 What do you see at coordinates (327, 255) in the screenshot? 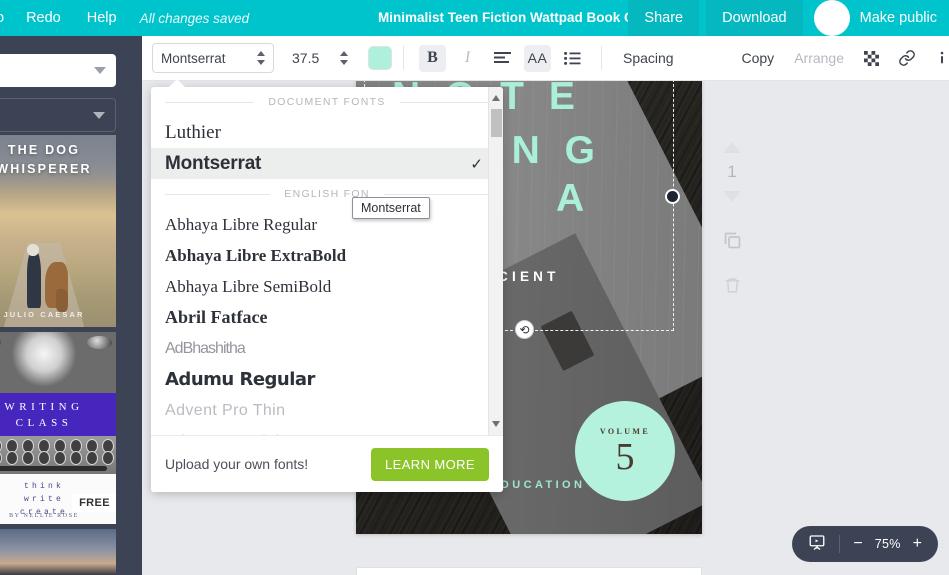
I see `font-option-abhaya-libre-extrabold: Abhaya Libre ExtraBold` at bounding box center [327, 255].